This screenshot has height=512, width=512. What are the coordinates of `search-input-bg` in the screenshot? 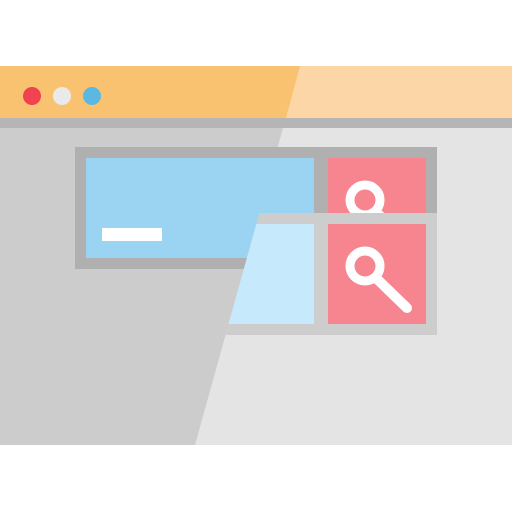 It's located at (200, 208).